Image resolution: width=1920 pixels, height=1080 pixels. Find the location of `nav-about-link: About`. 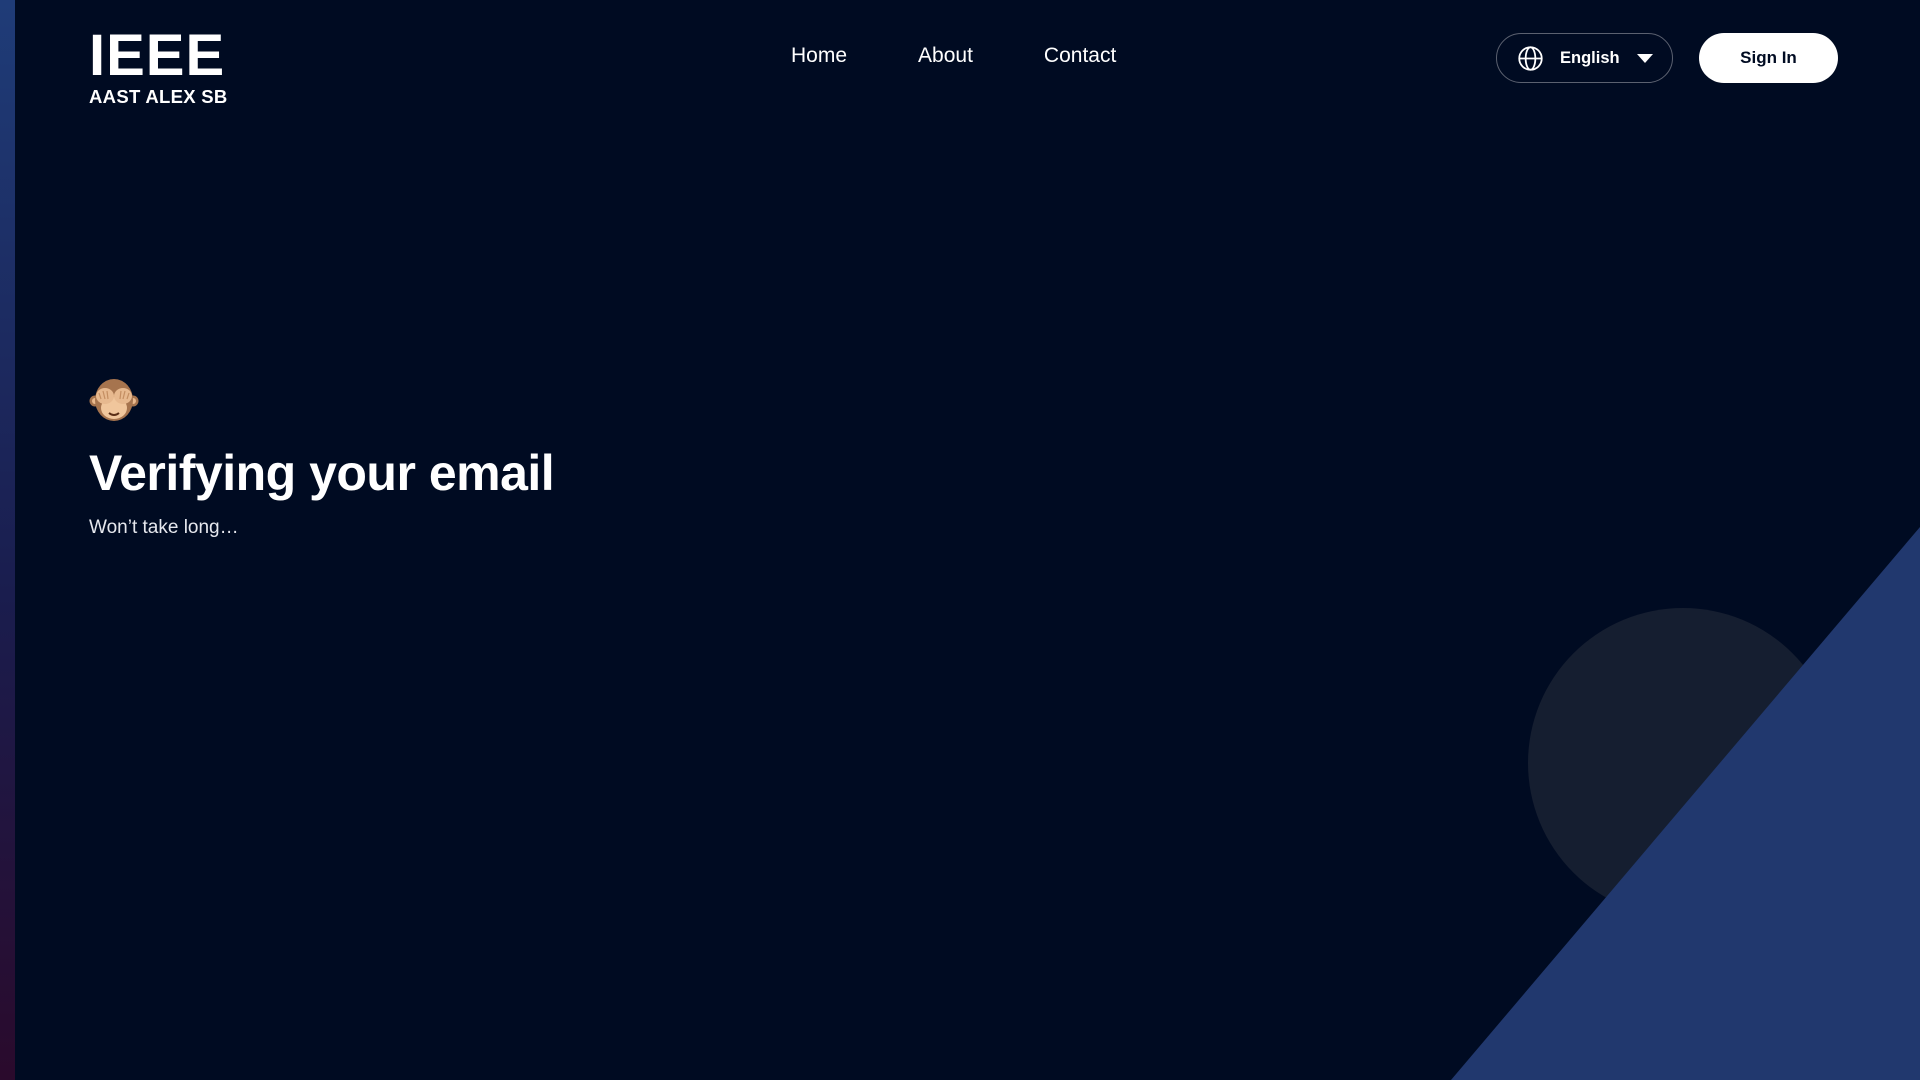

nav-about-link: About is located at coordinates (945, 56).